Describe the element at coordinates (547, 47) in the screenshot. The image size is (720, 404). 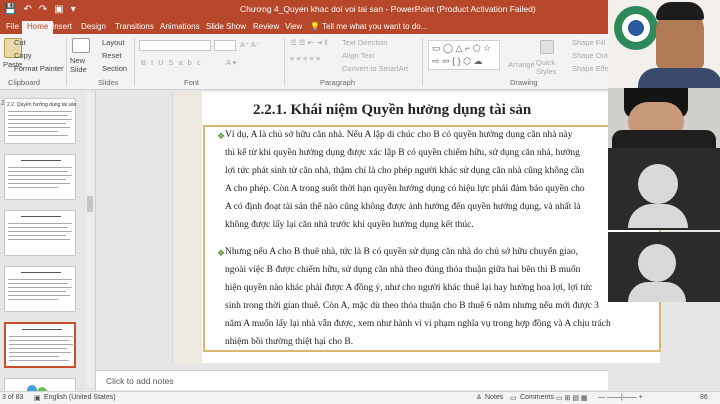
I see `quick-styles-icon` at that location.